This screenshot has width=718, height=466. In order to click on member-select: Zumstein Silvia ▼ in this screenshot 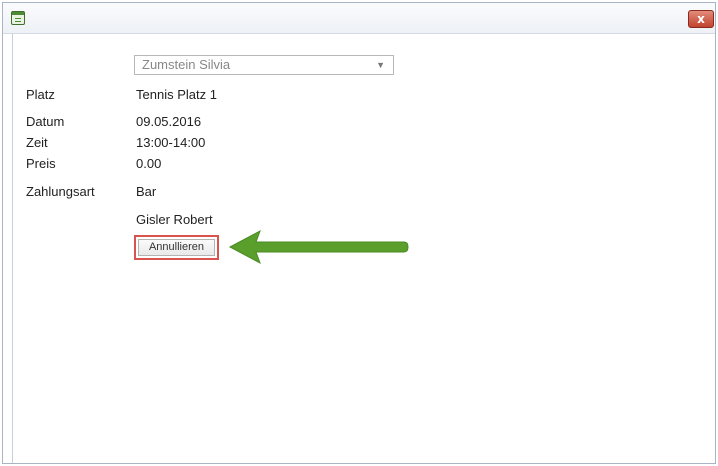, I will do `click(264, 65)`.